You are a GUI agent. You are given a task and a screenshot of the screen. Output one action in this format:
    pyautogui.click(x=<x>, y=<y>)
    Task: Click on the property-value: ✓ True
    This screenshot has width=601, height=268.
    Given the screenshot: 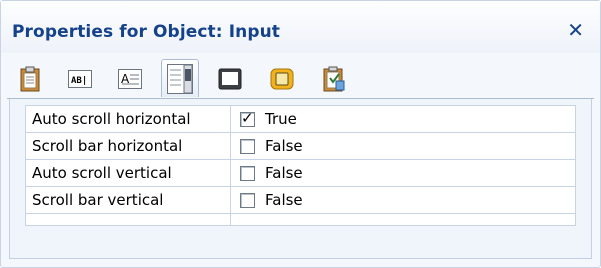 What is the action you would take?
    pyautogui.click(x=403, y=119)
    